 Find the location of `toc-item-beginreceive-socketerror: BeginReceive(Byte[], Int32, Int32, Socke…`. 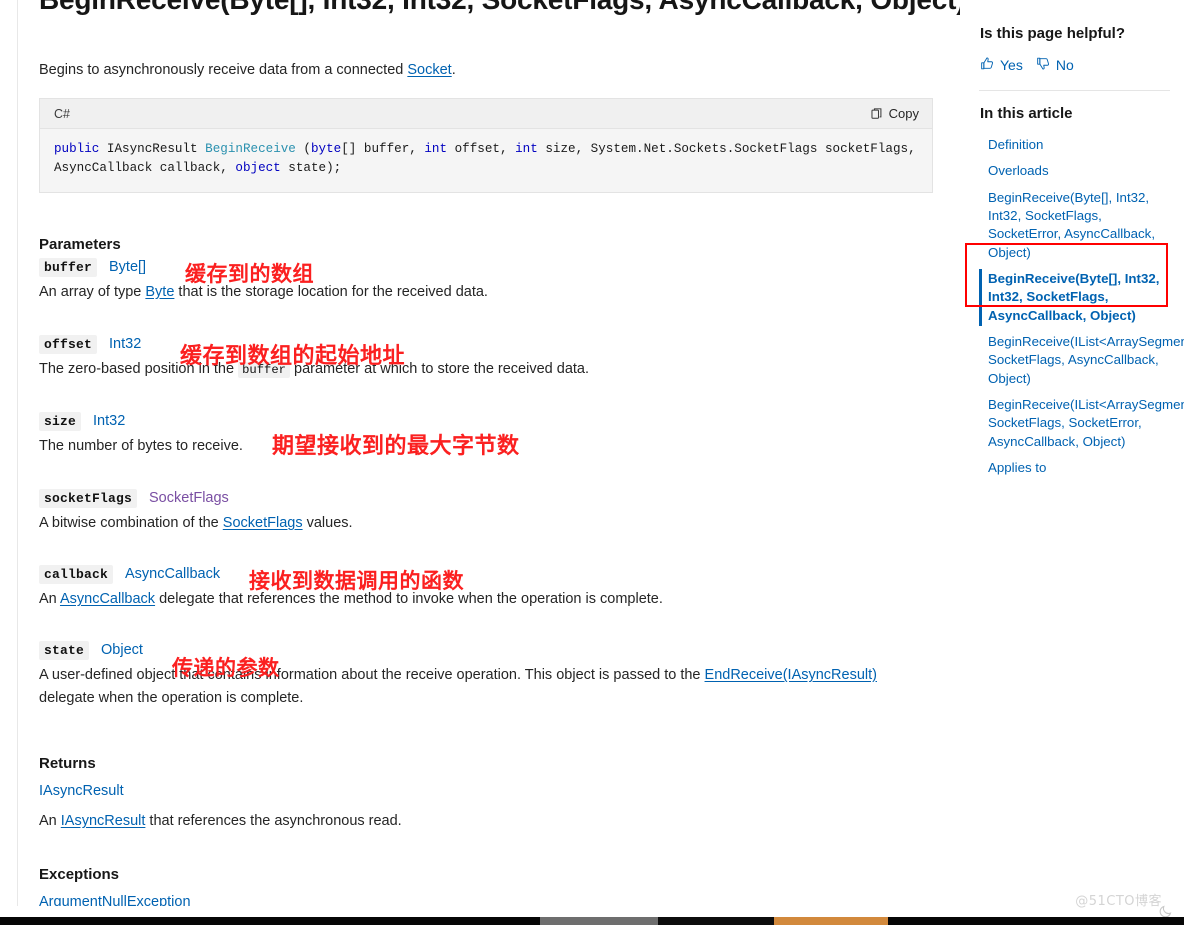

toc-item-beginreceive-socketerror: BeginReceive(Byte[], Int32, Int32, Socke… is located at coordinates (1074, 225).